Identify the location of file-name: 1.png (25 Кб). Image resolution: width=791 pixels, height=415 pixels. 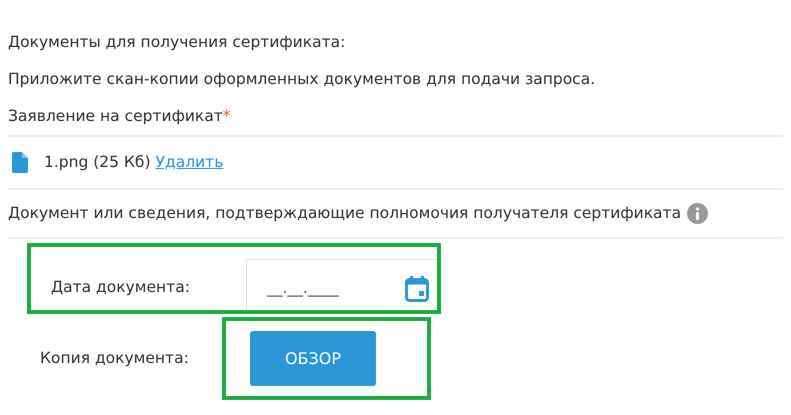
(97, 162).